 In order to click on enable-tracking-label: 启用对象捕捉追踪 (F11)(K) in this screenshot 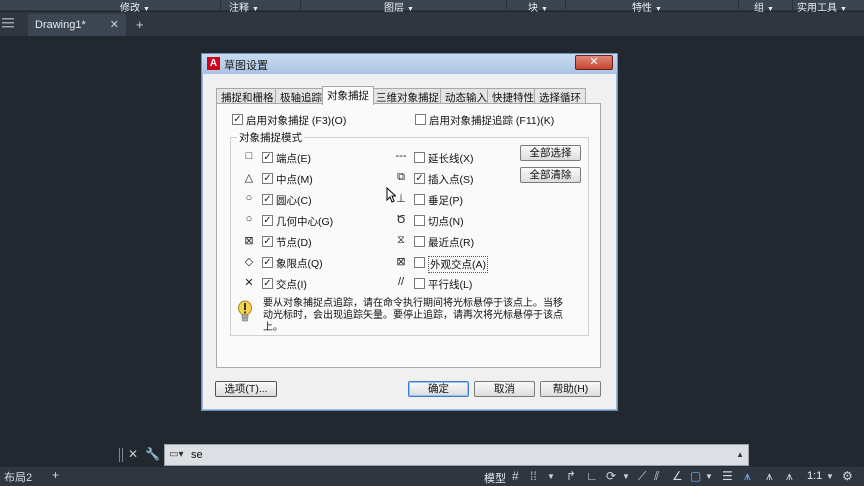, I will do `click(492, 121)`.